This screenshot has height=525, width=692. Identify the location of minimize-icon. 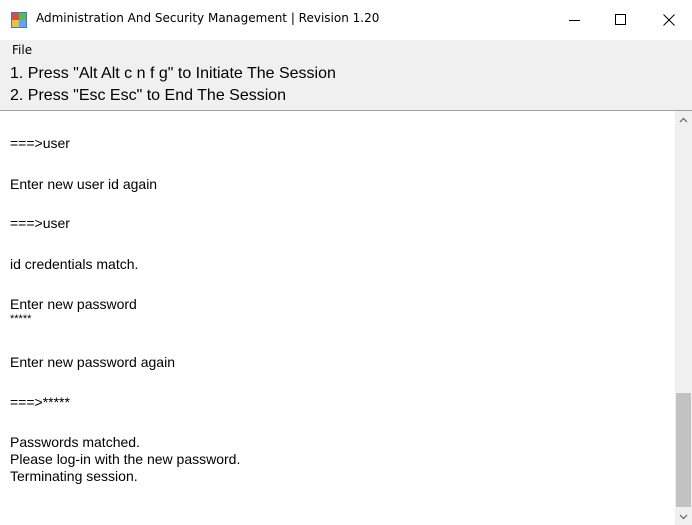
(574, 20).